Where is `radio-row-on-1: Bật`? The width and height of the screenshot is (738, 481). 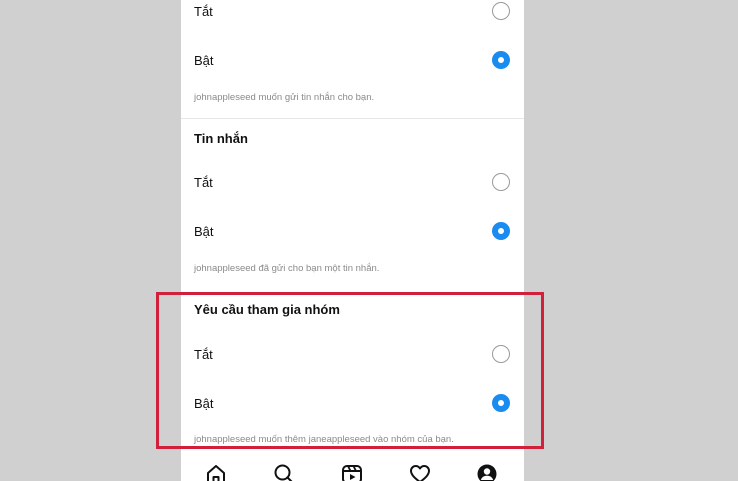
radio-row-on-1: Bật is located at coordinates (352, 60).